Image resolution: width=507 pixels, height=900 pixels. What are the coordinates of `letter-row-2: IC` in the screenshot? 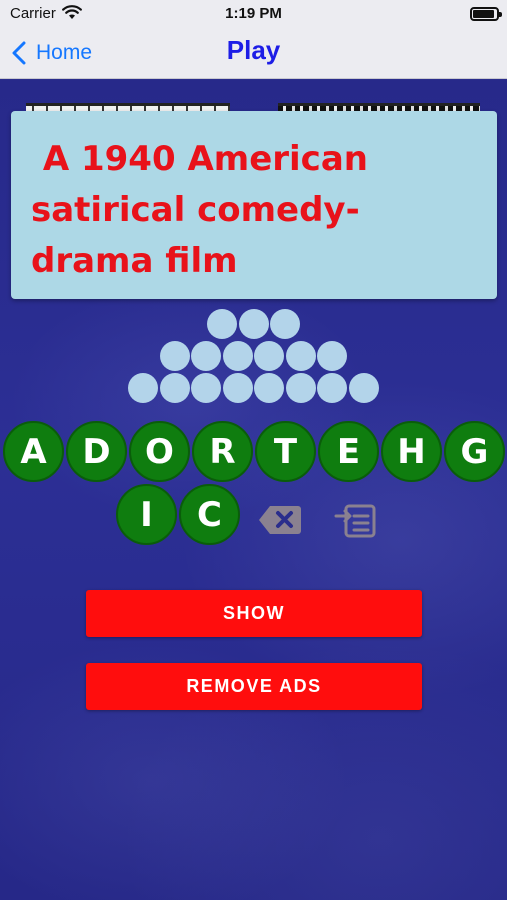 It's located at (179, 514).